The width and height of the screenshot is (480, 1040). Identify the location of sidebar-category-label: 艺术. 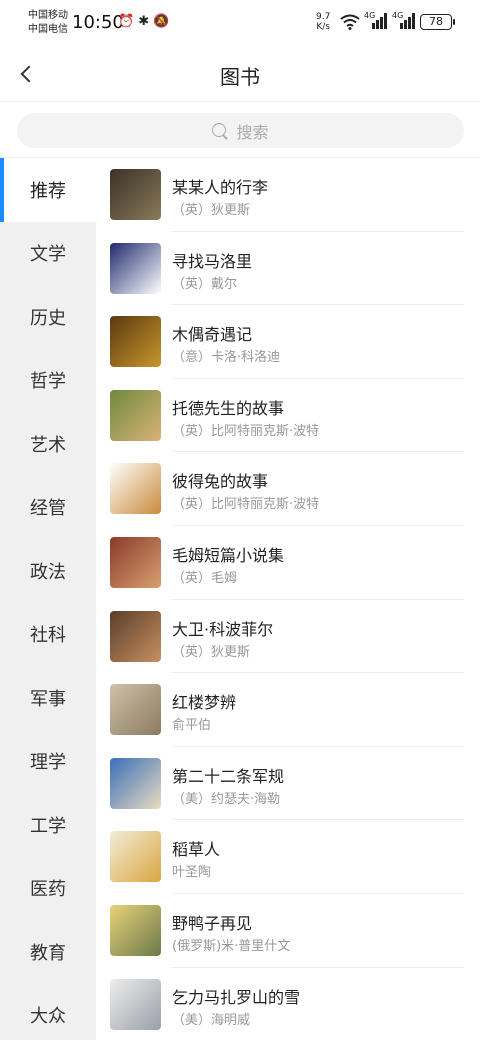
(48, 445).